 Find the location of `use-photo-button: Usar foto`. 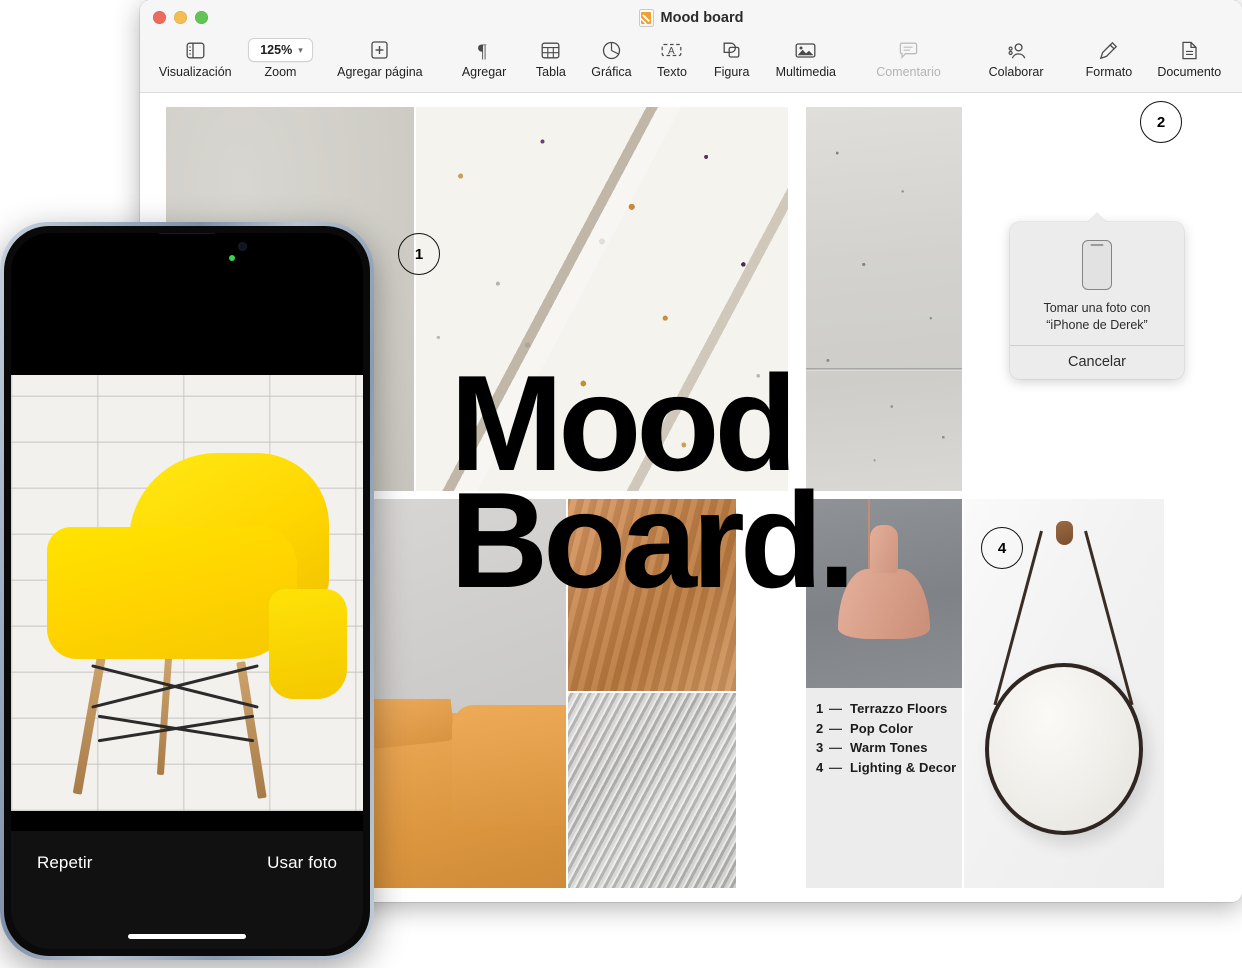

use-photo-button: Usar foto is located at coordinates (302, 863).